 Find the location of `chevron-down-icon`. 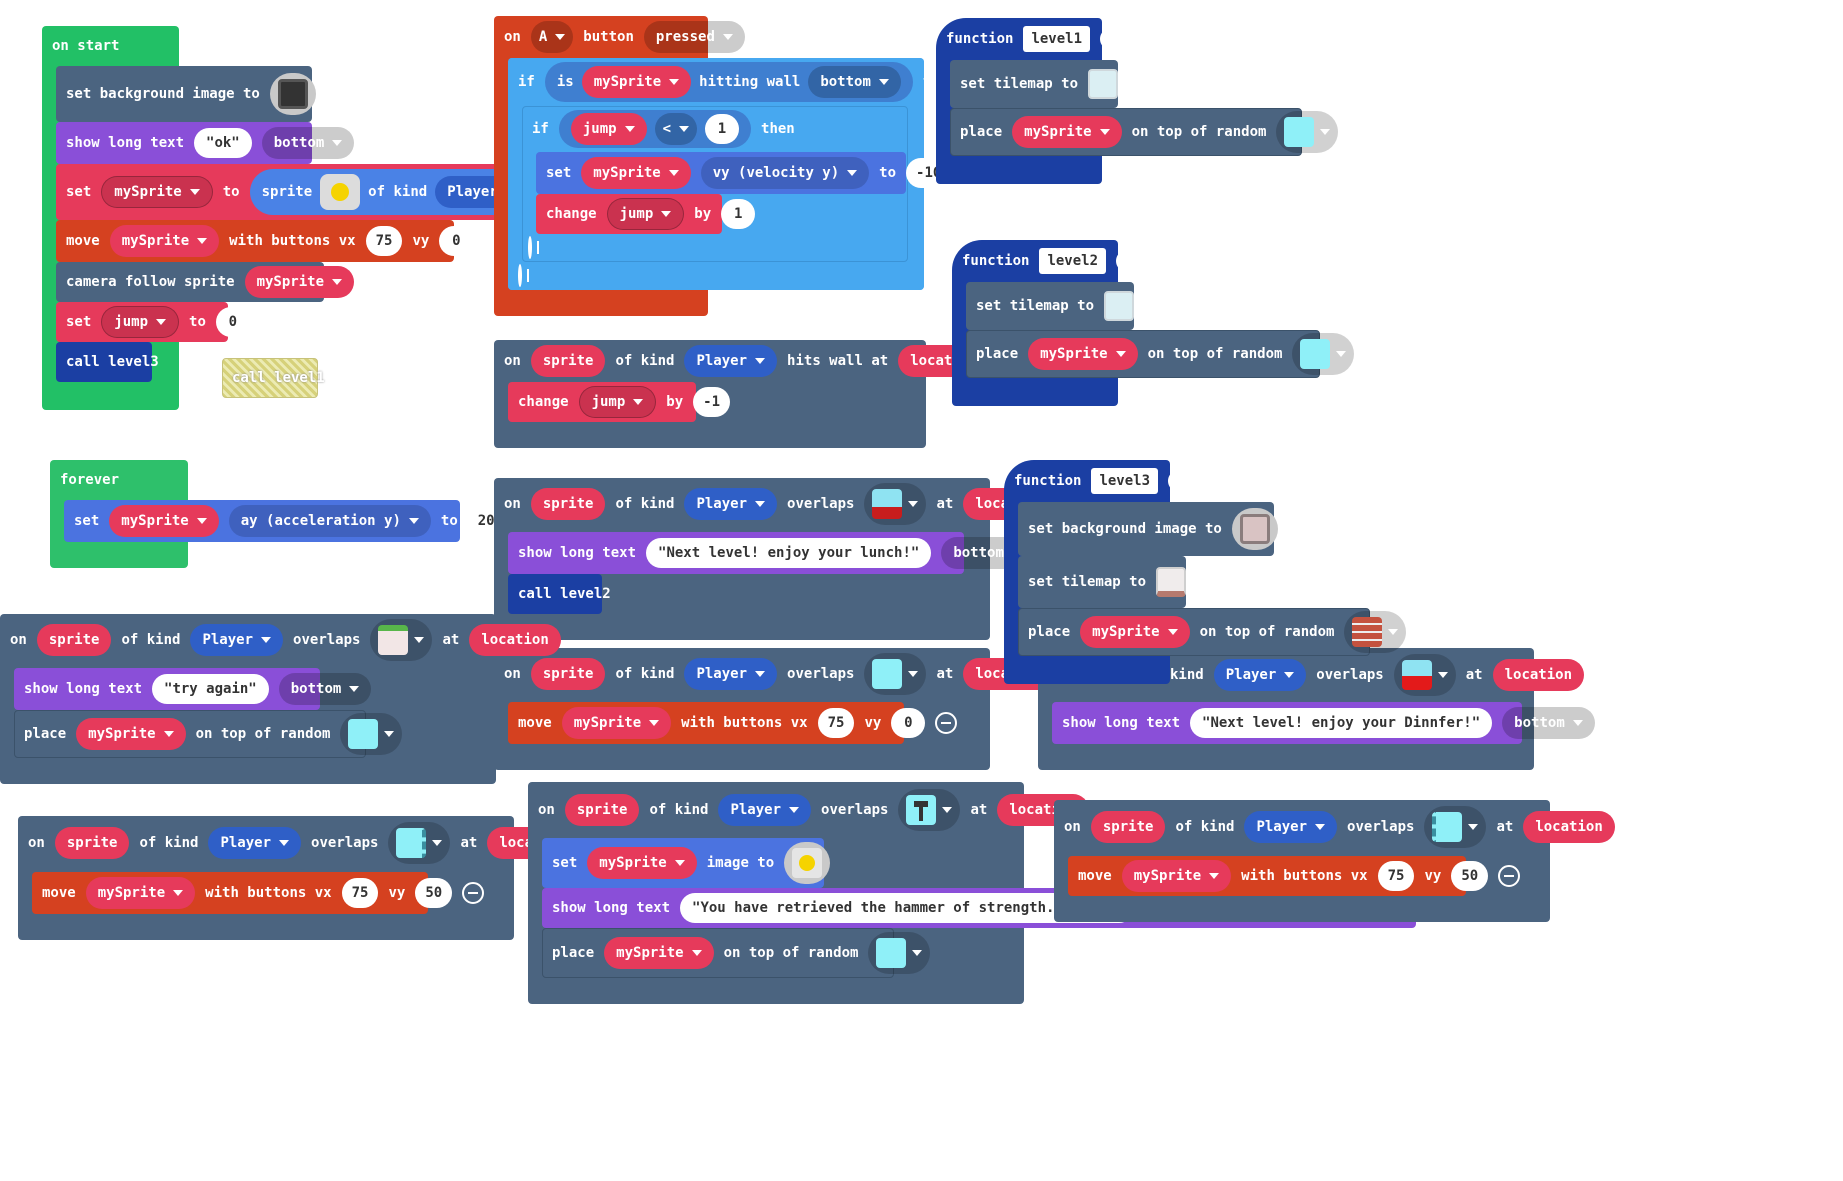

chevron-down-icon is located at coordinates (1473, 827).